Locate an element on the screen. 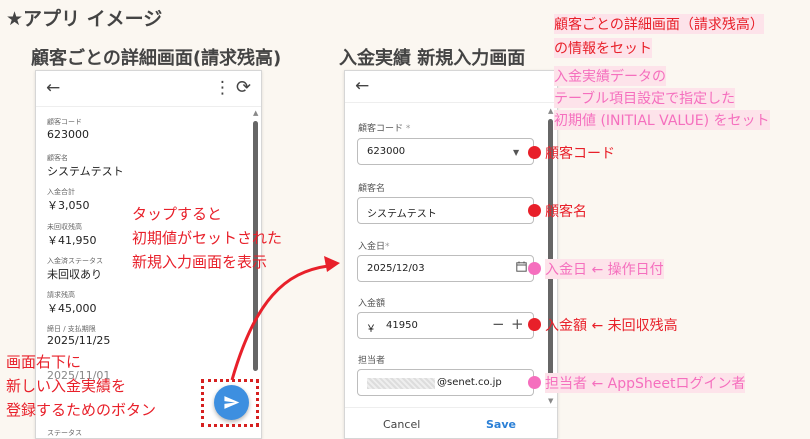 Image resolution: width=810 pixels, height=439 pixels. note-initial-value: 初期値 (INITIAL VALUE) をセット is located at coordinates (662, 120).